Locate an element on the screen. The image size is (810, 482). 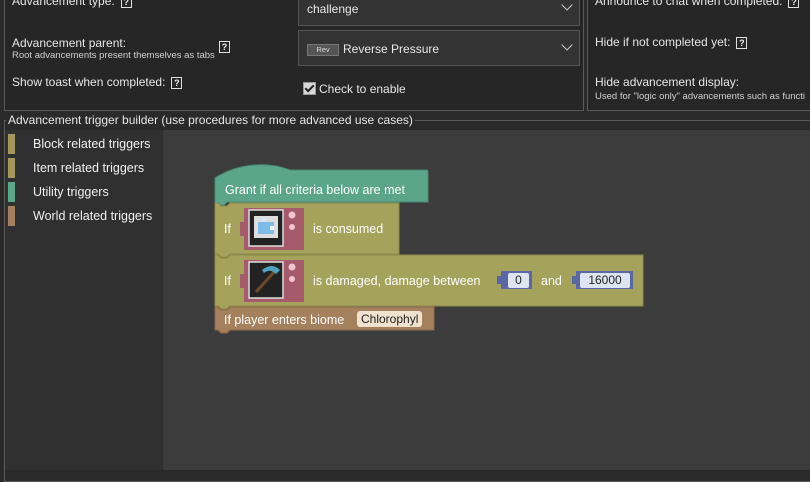
grant-block-label: Grant if all criteria below are met is located at coordinates (315, 190).